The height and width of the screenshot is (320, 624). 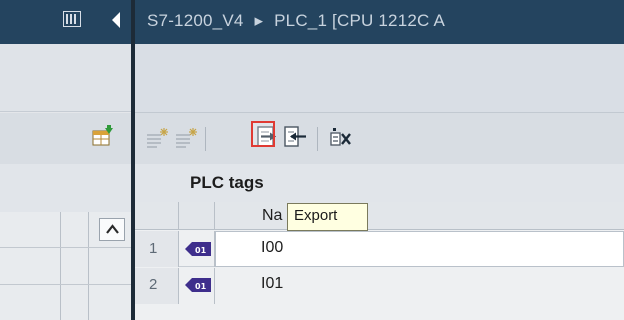 What do you see at coordinates (65, 138) in the screenshot?
I see `left-panel-toolbar` at bounding box center [65, 138].